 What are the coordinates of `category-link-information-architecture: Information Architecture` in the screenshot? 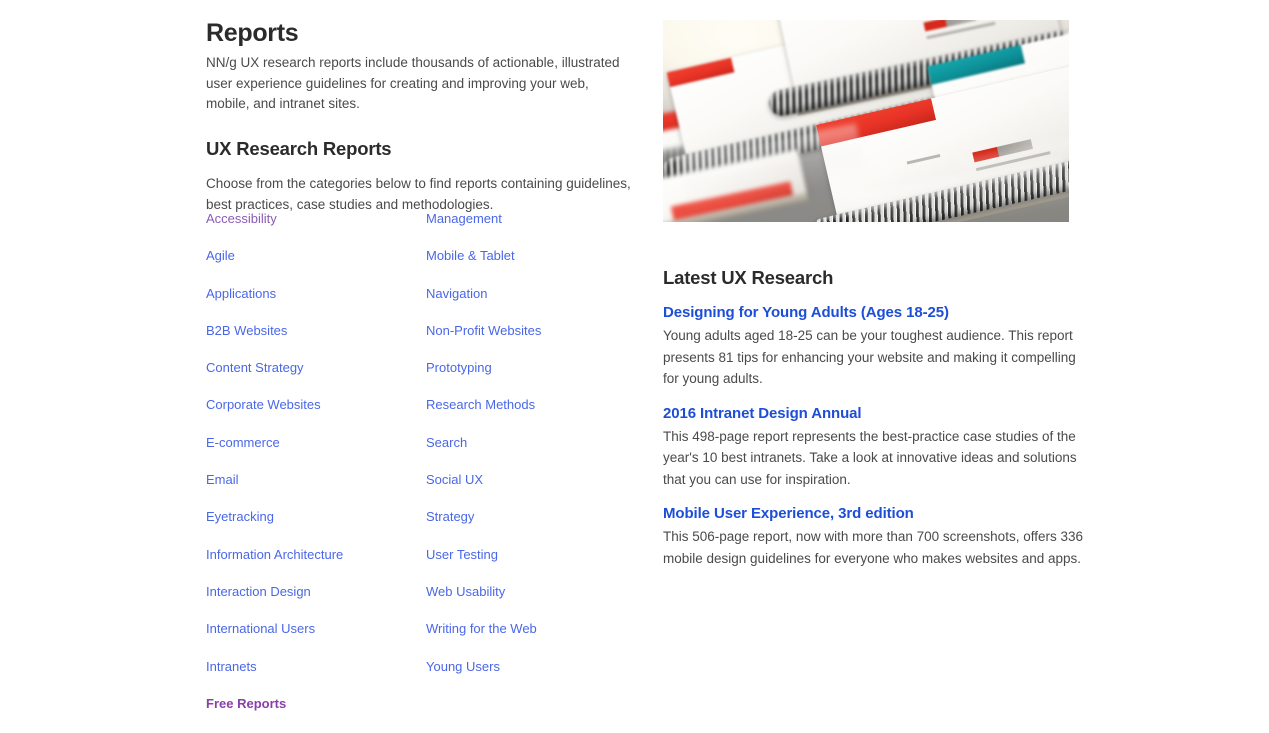 It's located at (316, 565).